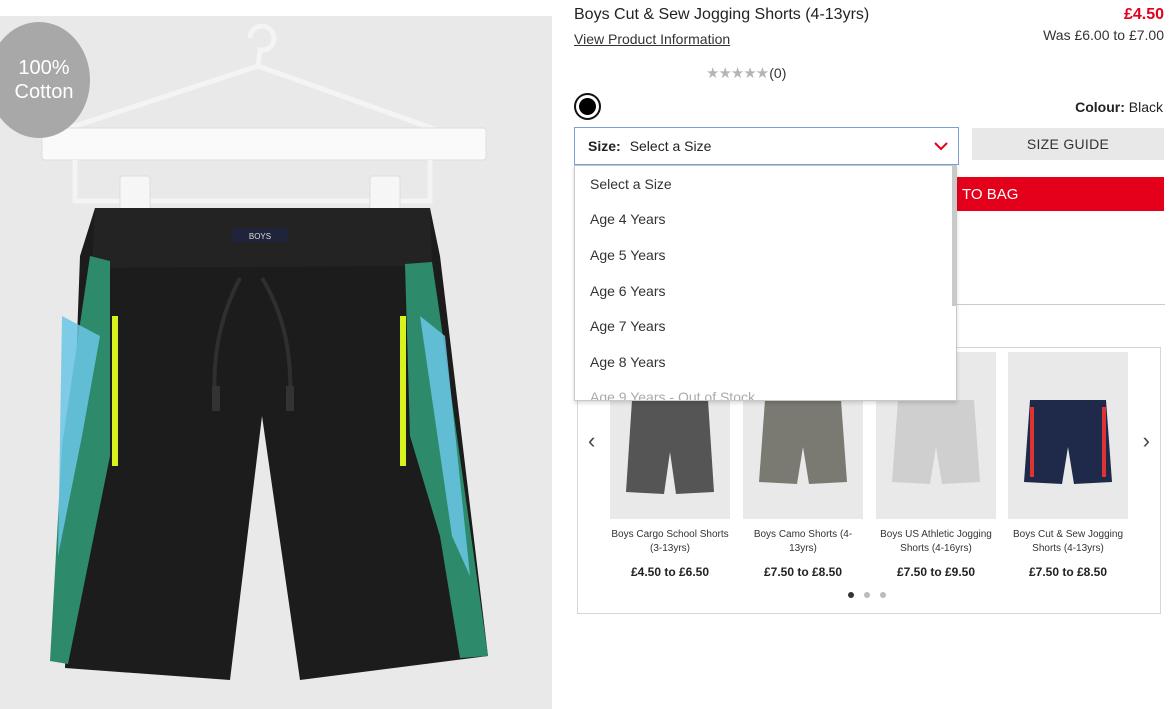 The image size is (1169, 709). What do you see at coordinates (778, 73) in the screenshot?
I see `rating-count: (0)` at bounding box center [778, 73].